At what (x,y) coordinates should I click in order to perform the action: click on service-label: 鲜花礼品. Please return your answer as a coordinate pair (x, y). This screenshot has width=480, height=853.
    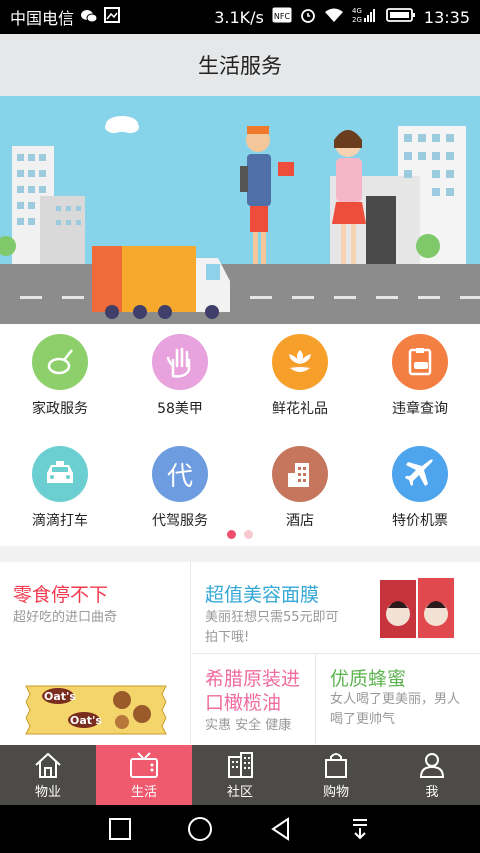
    Looking at the image, I should click on (300, 409).